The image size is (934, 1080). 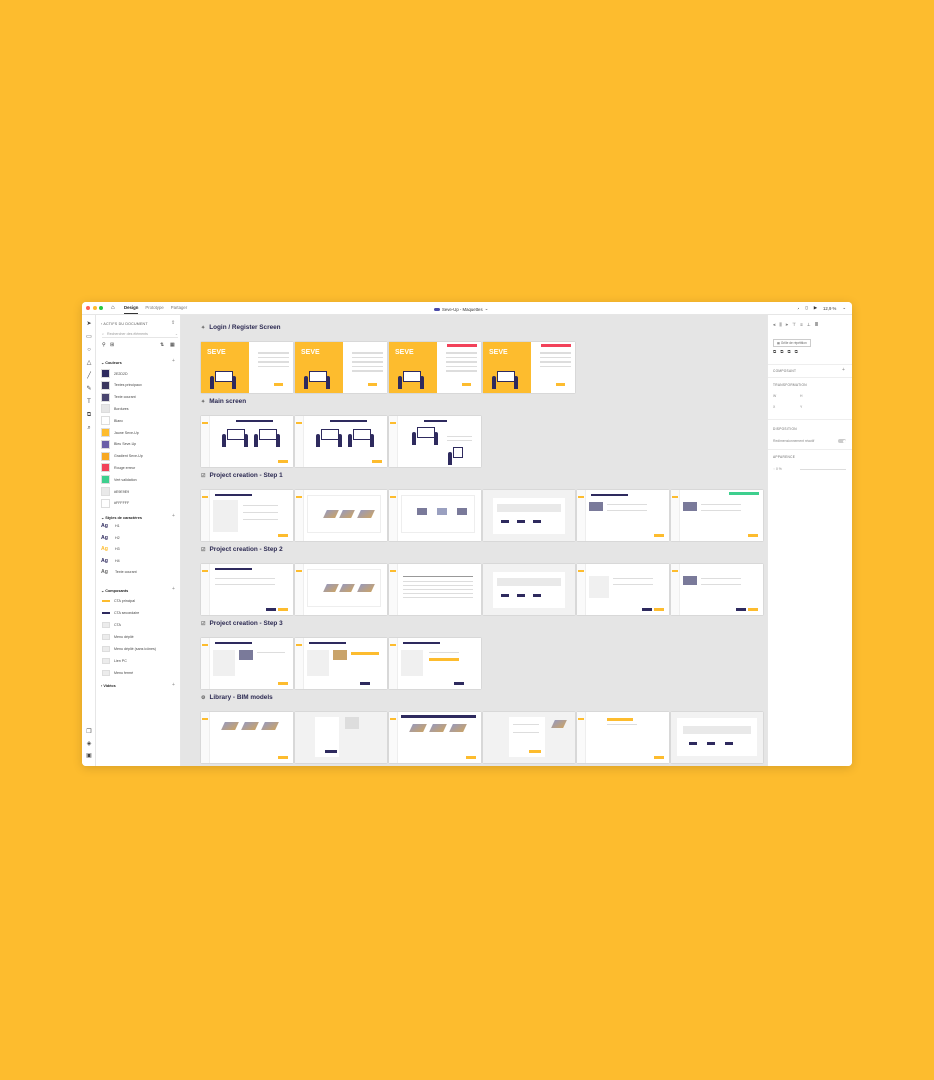 I want to click on tab-share: Partager, so click(x=179, y=308).